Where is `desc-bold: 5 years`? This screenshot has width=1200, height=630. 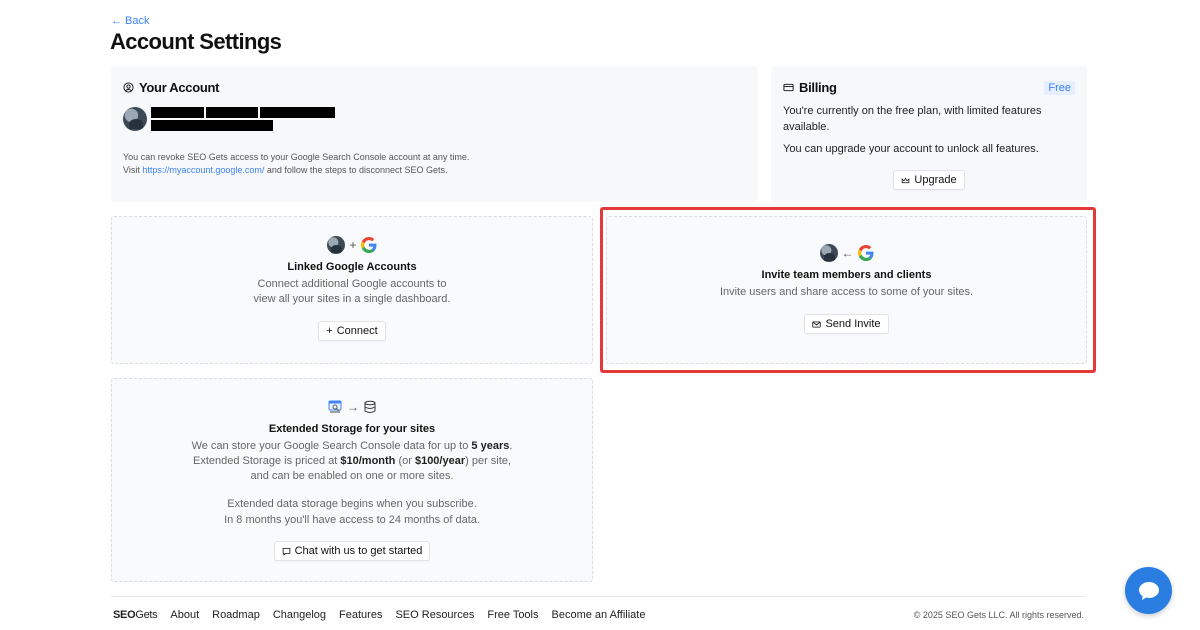 desc-bold: 5 years is located at coordinates (490, 446).